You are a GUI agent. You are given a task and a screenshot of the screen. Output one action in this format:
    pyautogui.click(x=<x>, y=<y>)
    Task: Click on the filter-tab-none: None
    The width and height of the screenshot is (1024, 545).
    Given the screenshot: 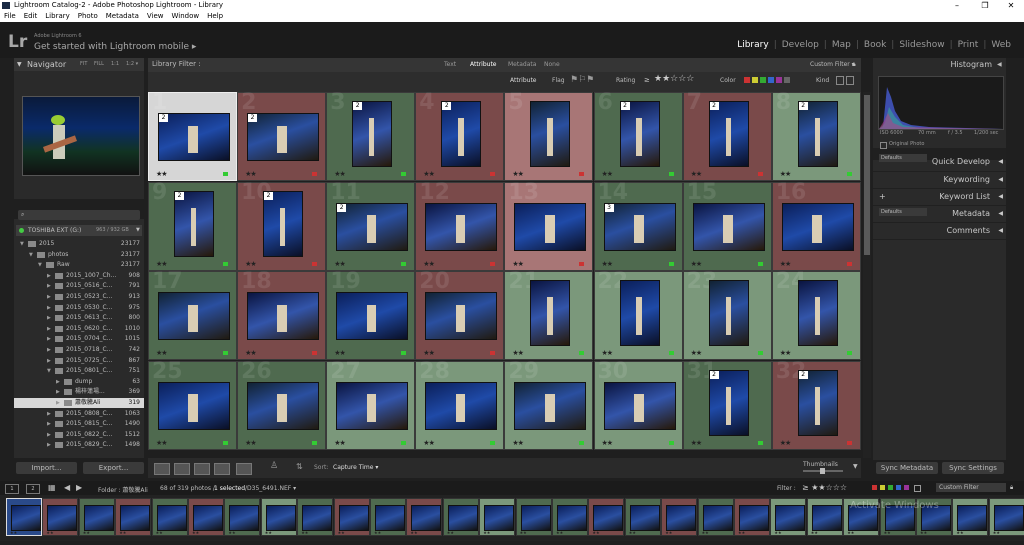 What is the action you would take?
    pyautogui.click(x=552, y=64)
    